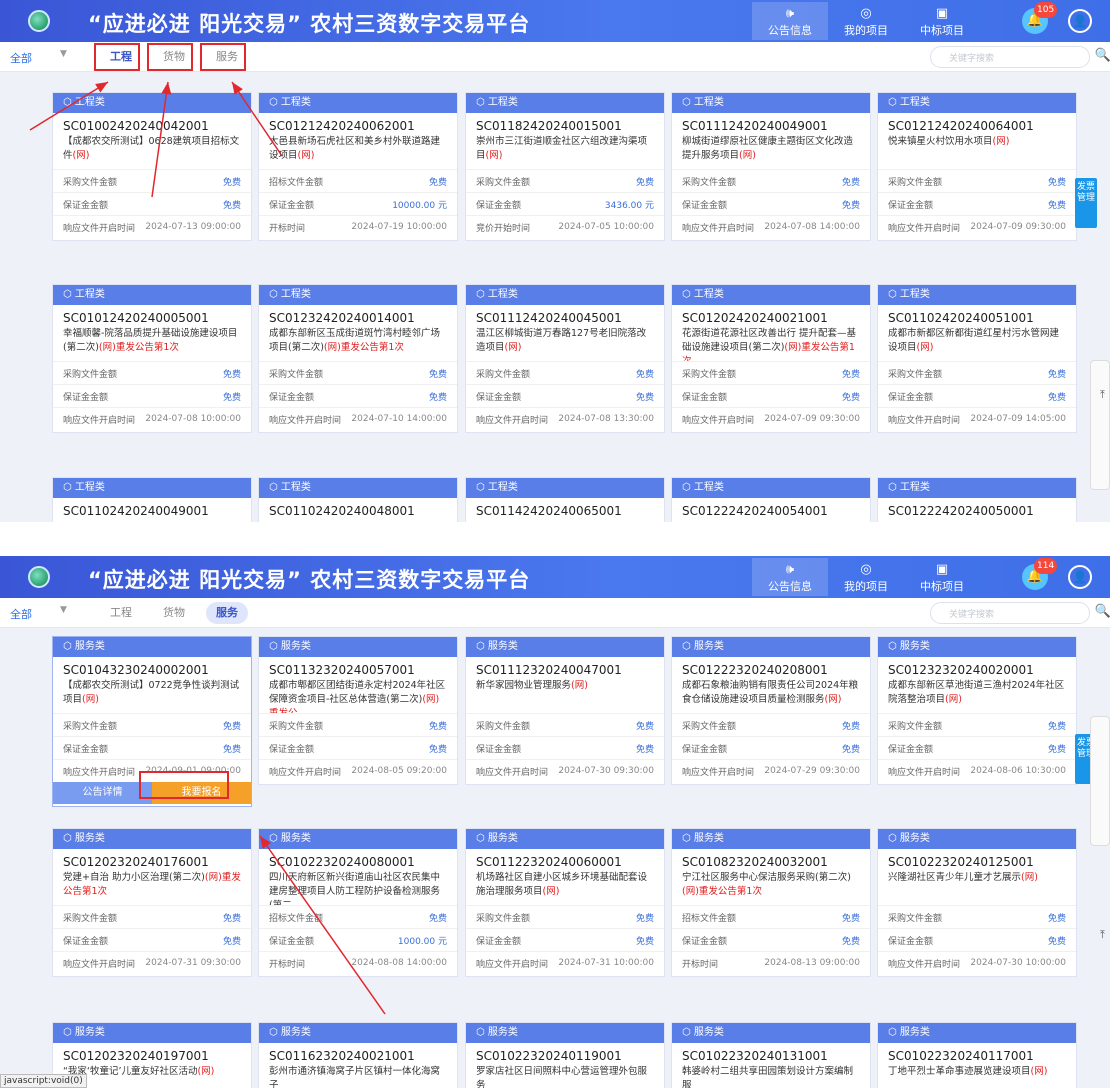 The height and width of the screenshot is (1088, 1110). I want to click on project-name: 幸福顺馨-院落品质提升基础设施建设项目(第二次)(网)重发公告第1次, so click(152, 344).